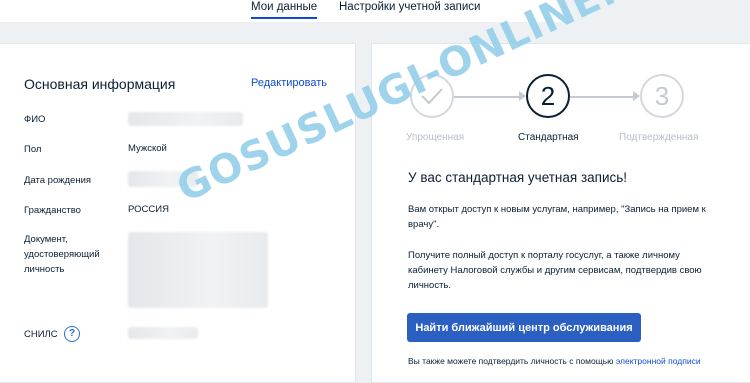 The height and width of the screenshot is (383, 750). I want to click on label-citizenship: Гражданство, so click(52, 210).